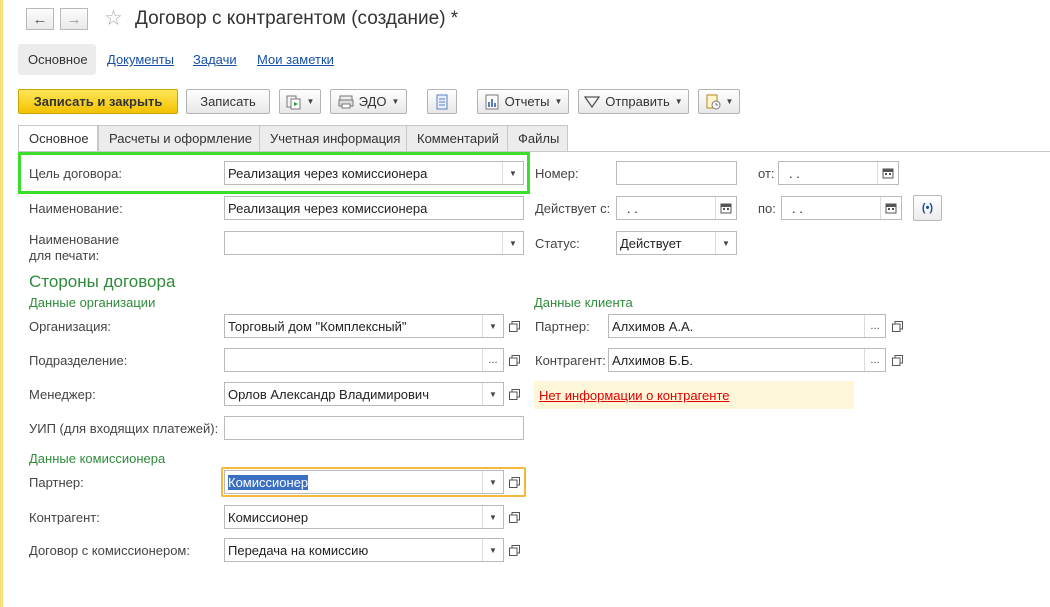 This screenshot has height=607, width=1050. I want to click on edo-button: ЭДО ▼, so click(368, 101).